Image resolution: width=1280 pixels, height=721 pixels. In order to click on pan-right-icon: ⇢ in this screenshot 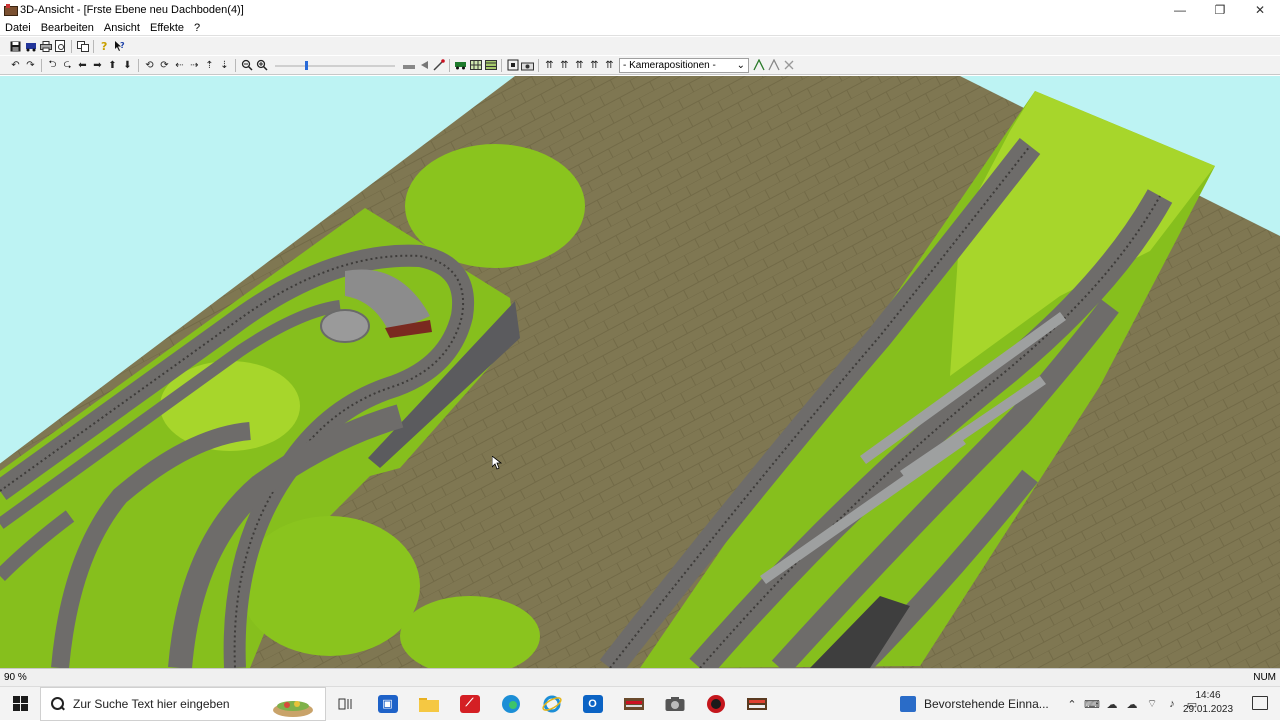, I will do `click(194, 65)`.